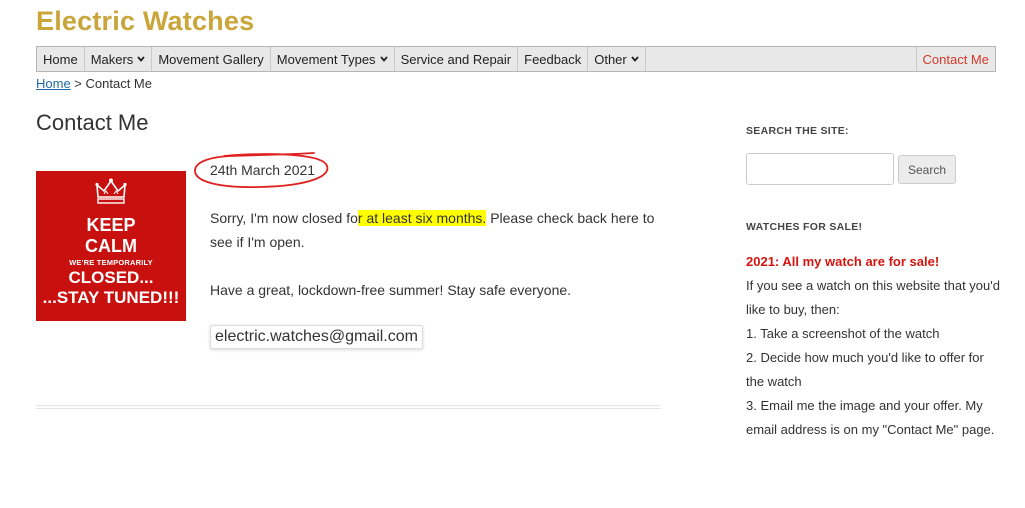  I want to click on content-divider, so click(348, 407).